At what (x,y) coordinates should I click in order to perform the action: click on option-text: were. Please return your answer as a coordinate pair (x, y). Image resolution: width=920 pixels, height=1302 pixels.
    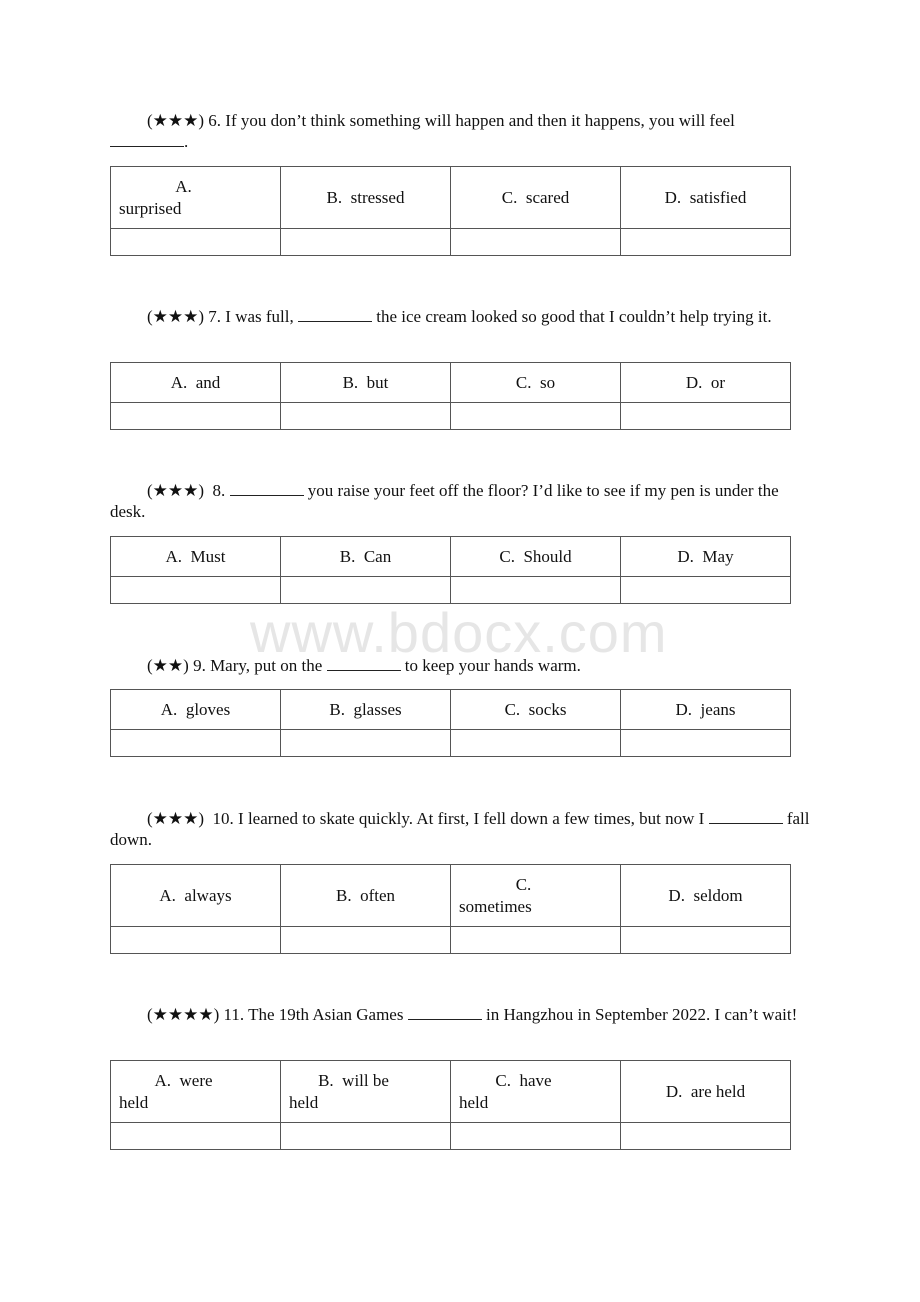
    Looking at the image, I should click on (196, 1080).